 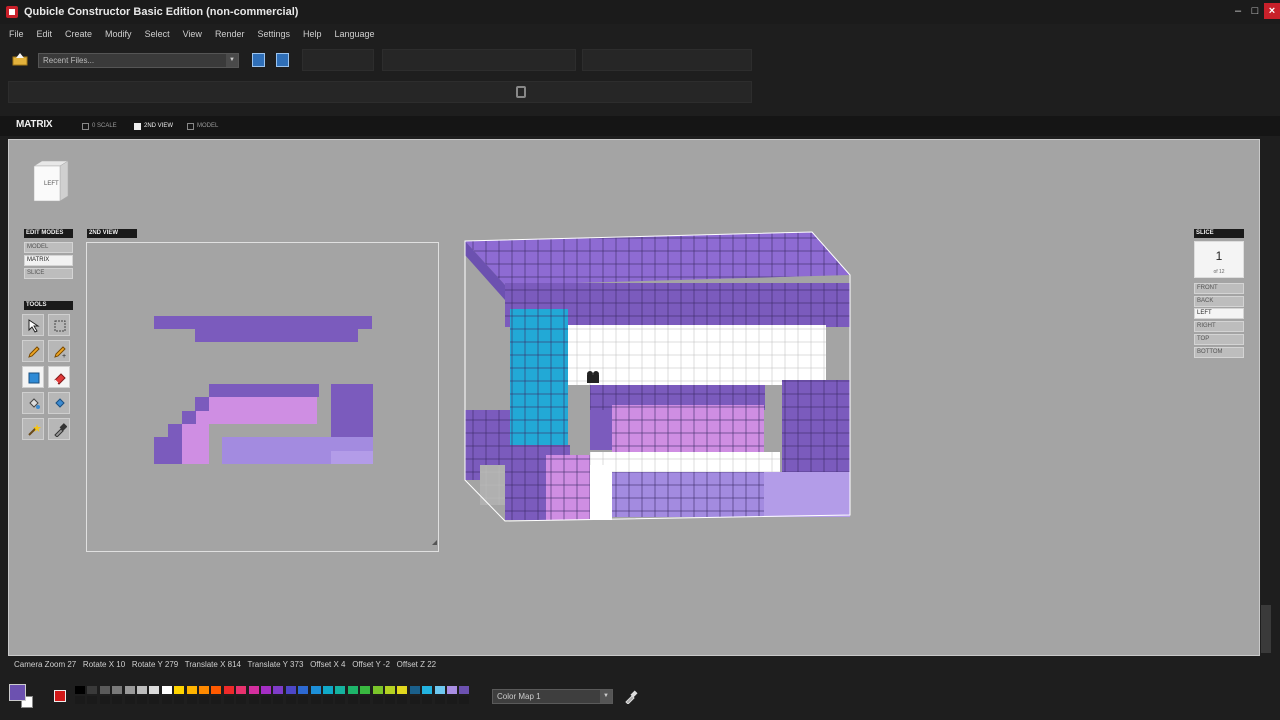 What do you see at coordinates (59, 377) in the screenshot?
I see `eraser-tool-button` at bounding box center [59, 377].